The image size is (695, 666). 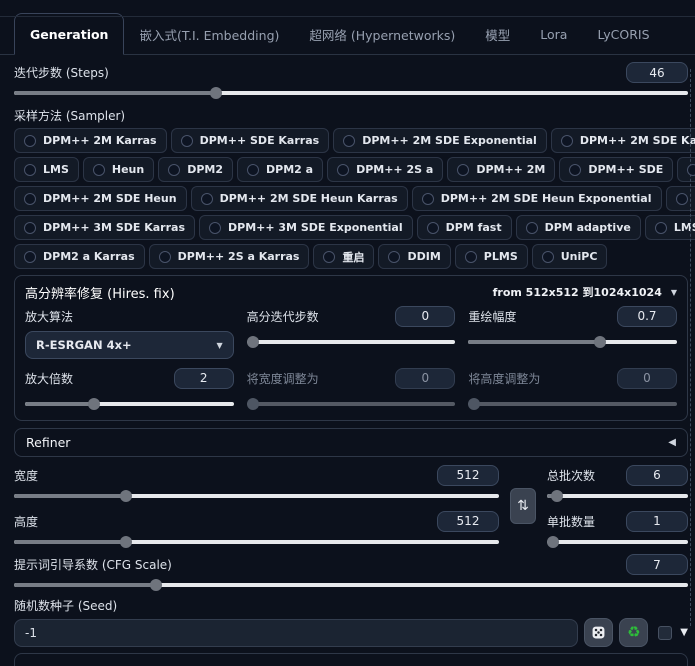 What do you see at coordinates (625, 169) in the screenshot?
I see `sampler-option-label: DPM++ SDE` at bounding box center [625, 169].